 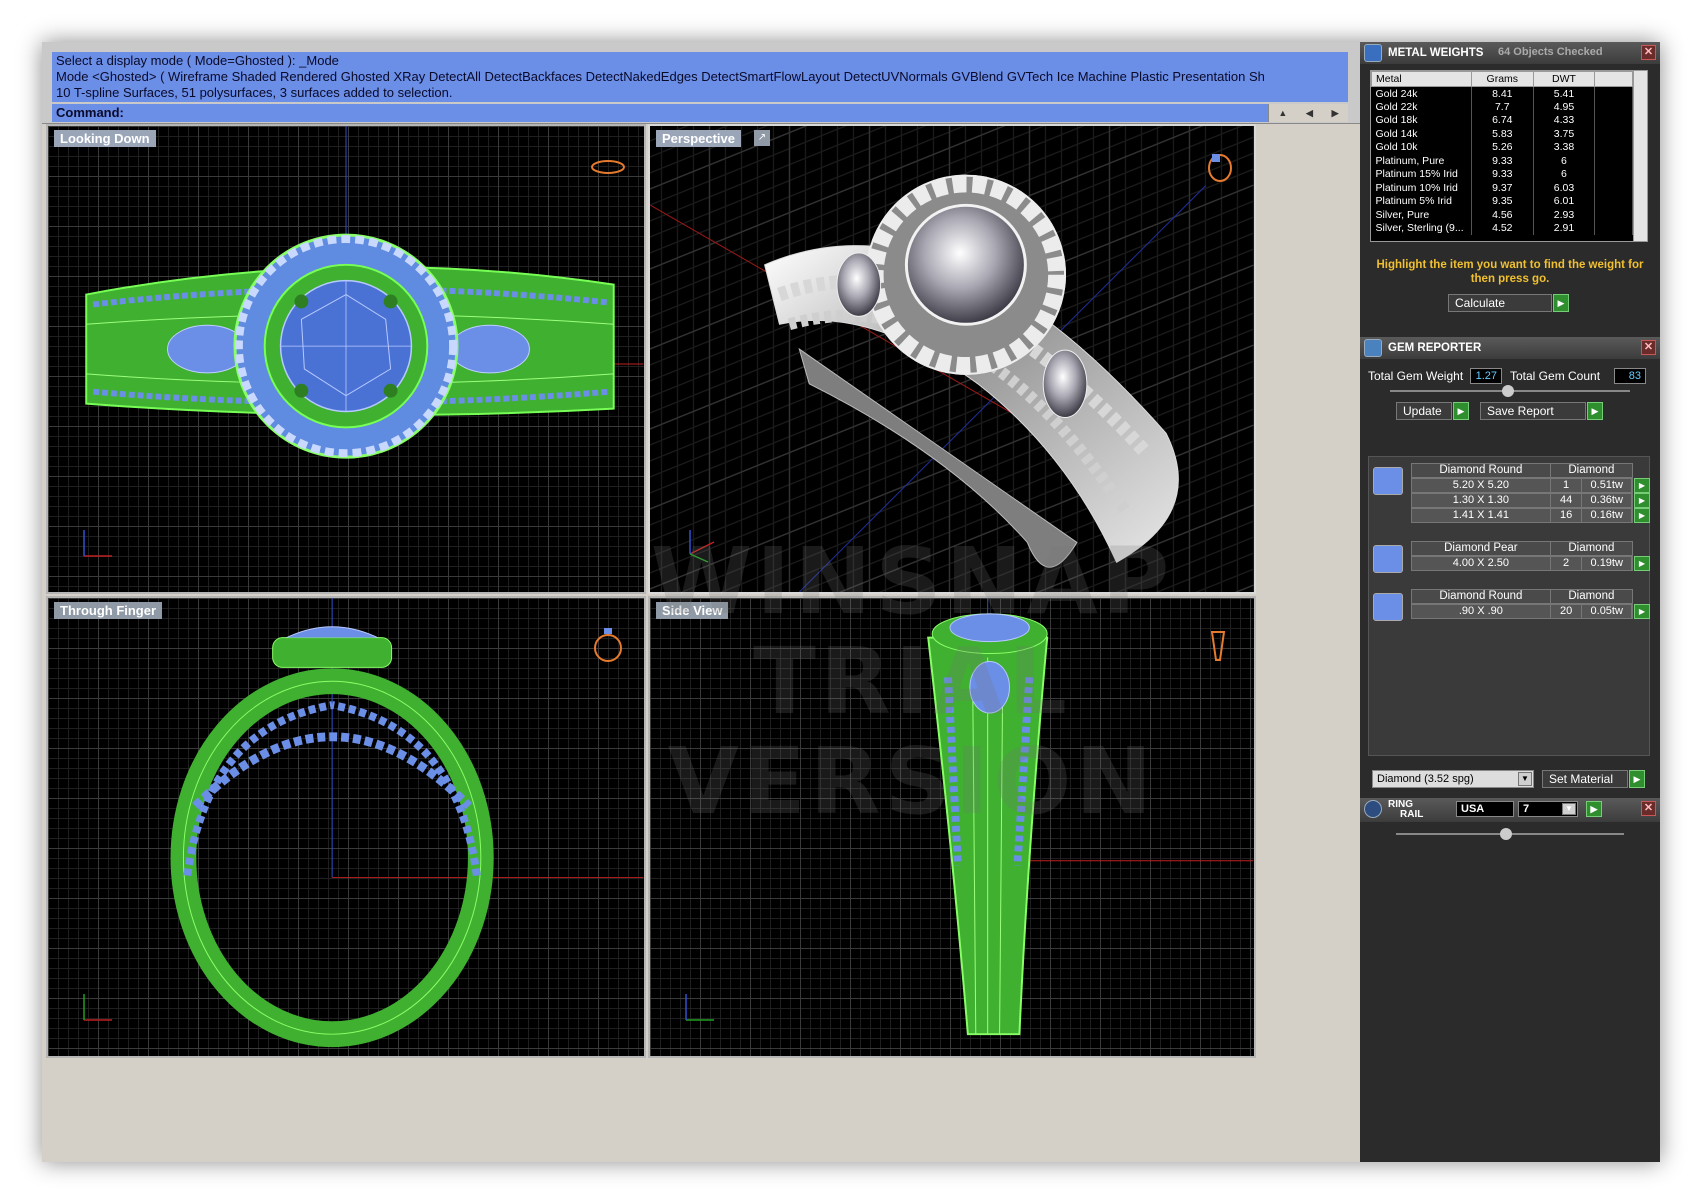 I want to click on gem-cell: .90 X .90, so click(x=1481, y=611).